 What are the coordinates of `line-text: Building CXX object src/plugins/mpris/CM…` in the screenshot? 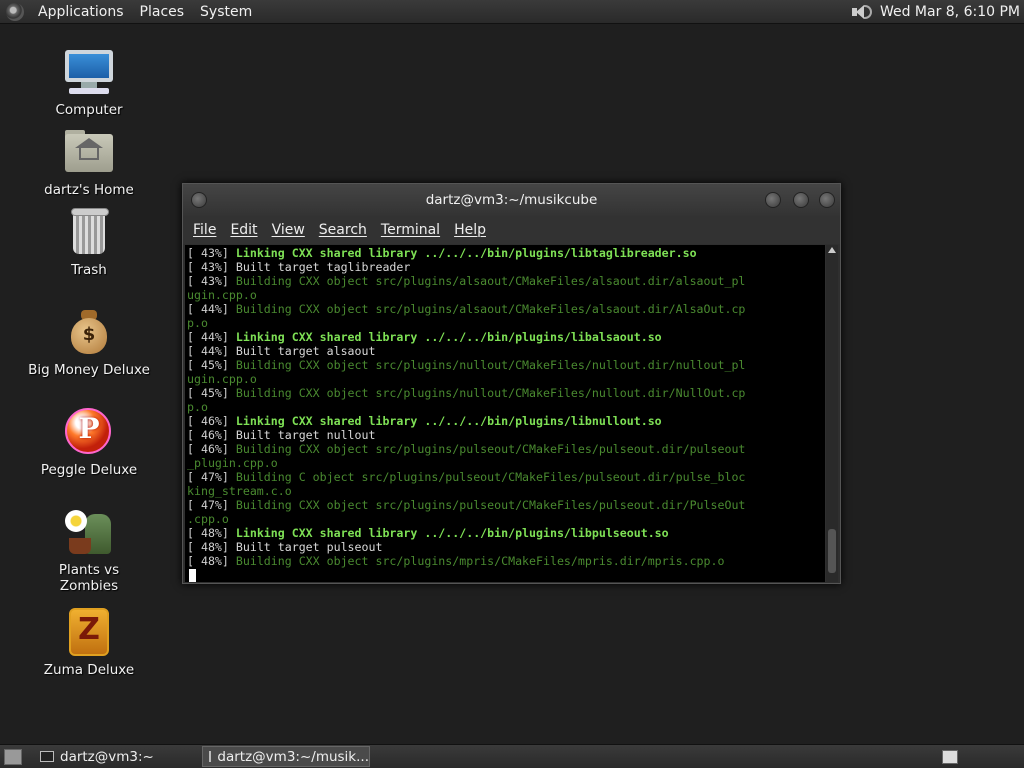 It's located at (480, 561).